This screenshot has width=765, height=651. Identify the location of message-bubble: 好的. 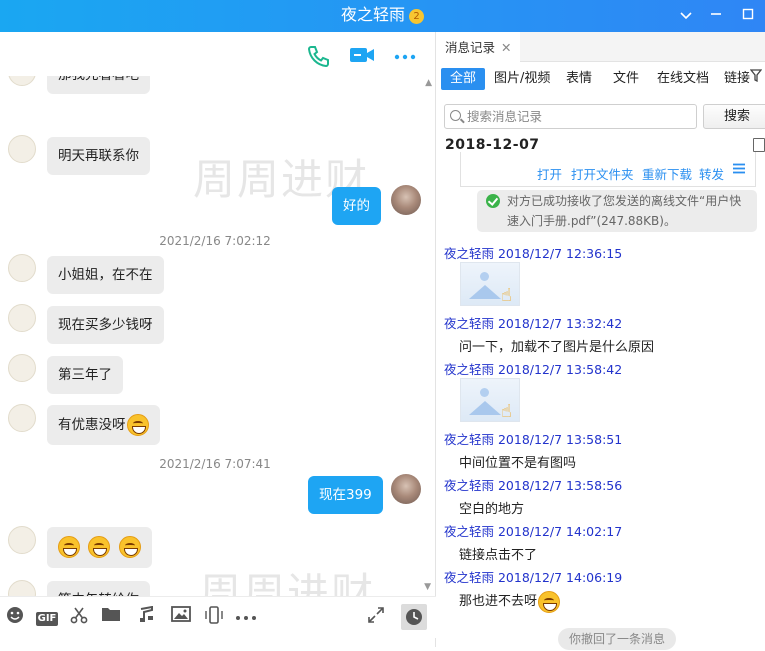
(356, 206).